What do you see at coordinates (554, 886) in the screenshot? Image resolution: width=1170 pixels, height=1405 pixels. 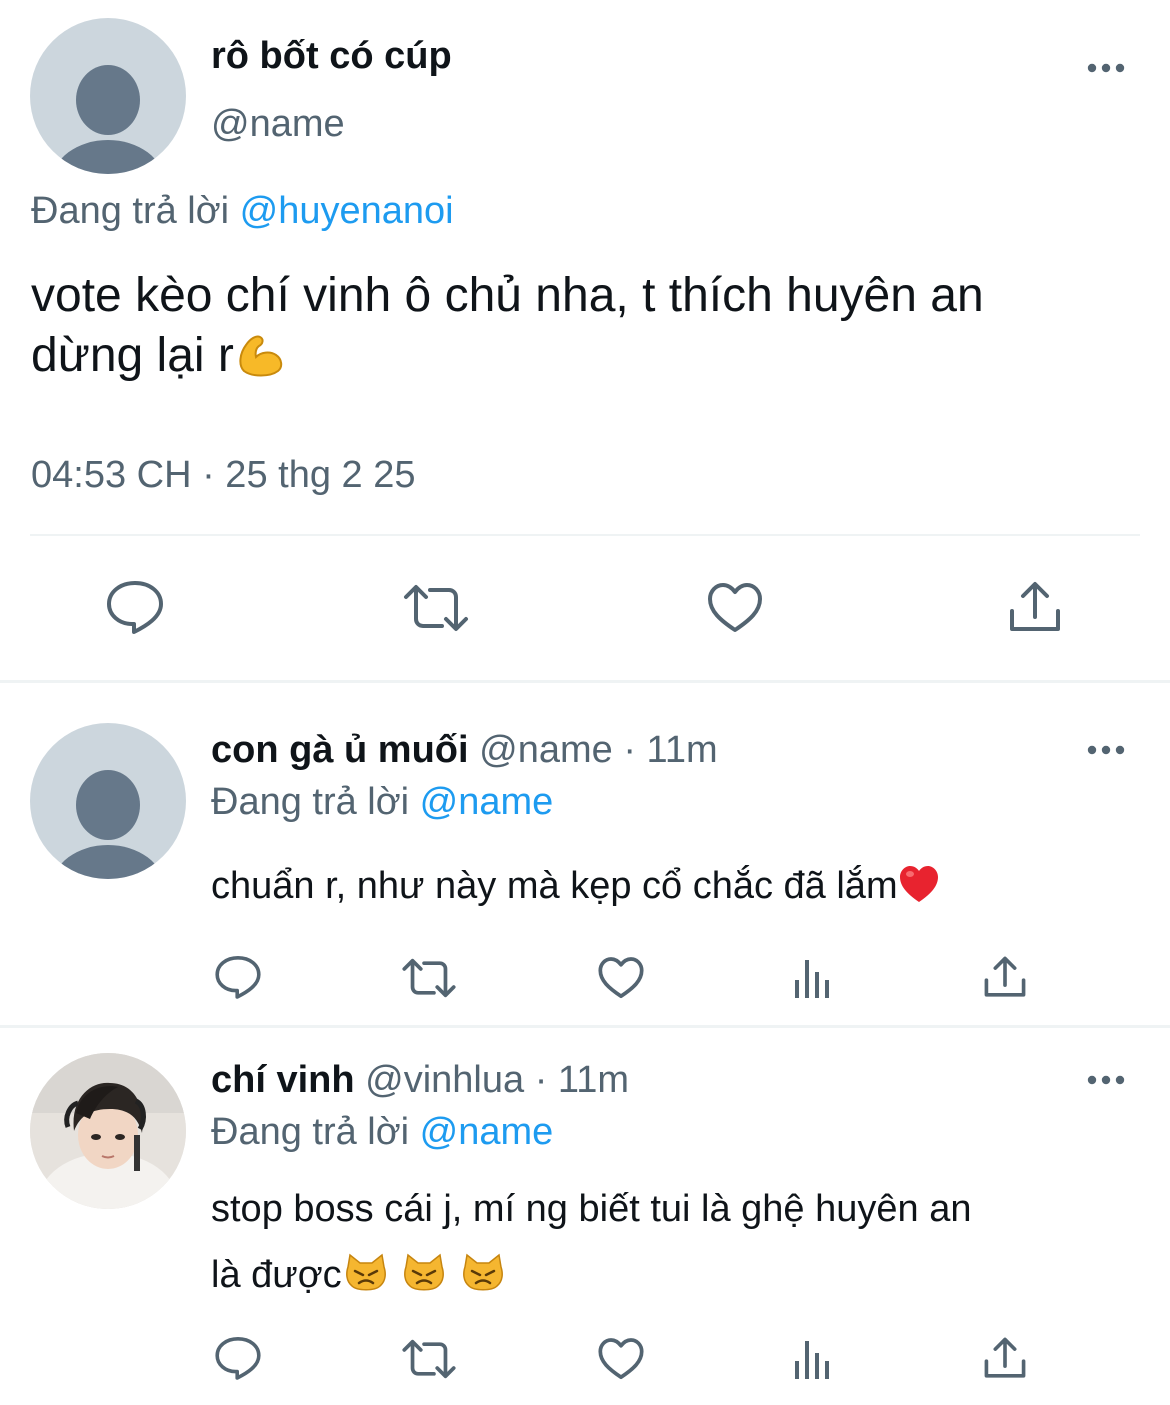 I see `tweet-text-line: chuẩn r, như này mà kẹp cổ chắc đã lắm` at bounding box center [554, 886].